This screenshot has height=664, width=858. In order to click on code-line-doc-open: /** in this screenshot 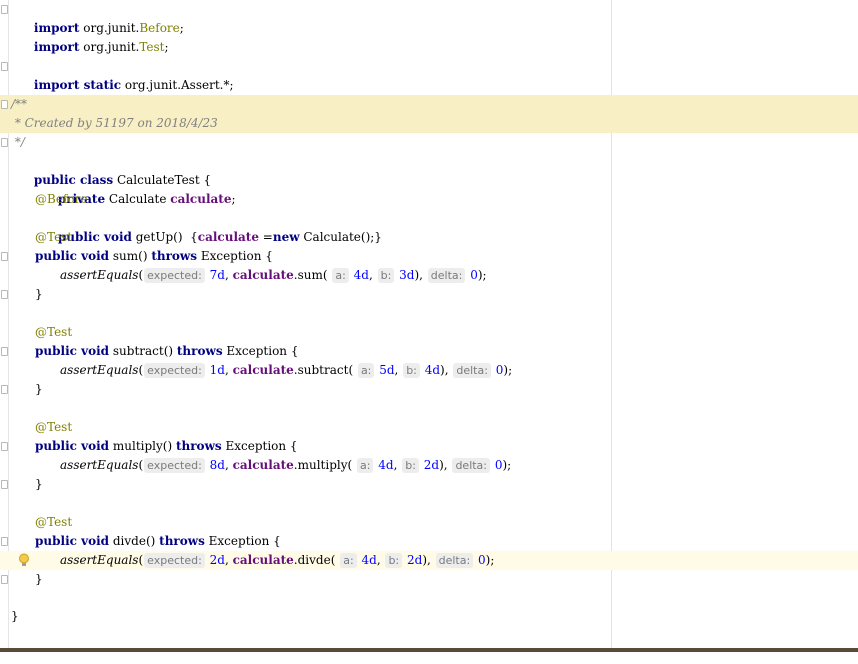, I will do `click(429, 104)`.